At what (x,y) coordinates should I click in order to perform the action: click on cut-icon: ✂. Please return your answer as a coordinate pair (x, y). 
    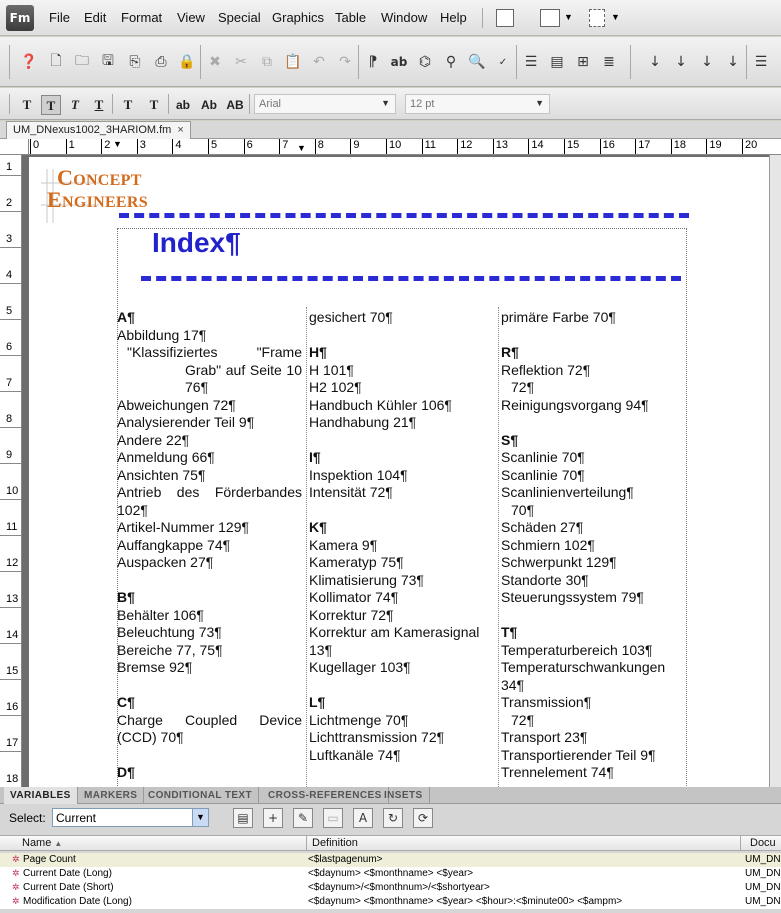
    Looking at the image, I should click on (241, 62).